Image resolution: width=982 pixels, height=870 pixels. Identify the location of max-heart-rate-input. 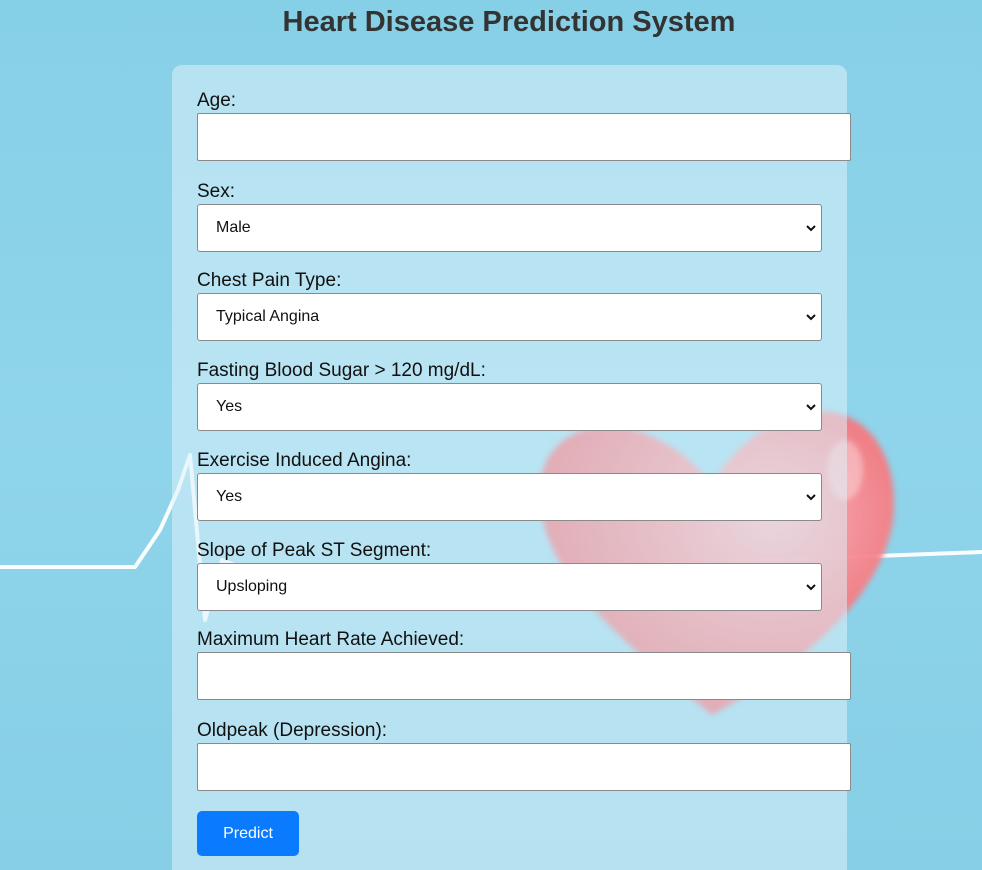
(524, 676).